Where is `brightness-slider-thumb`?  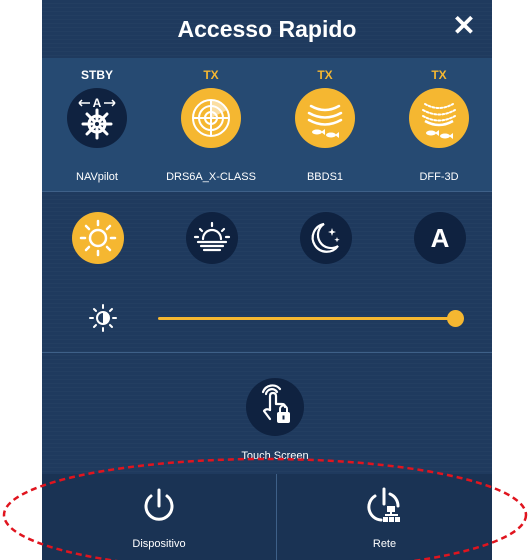
brightness-slider-thumb is located at coordinates (455, 318).